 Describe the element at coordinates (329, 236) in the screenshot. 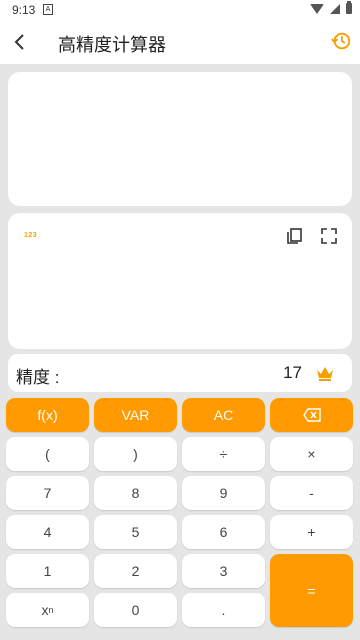

I see `fullscreen-icon` at that location.